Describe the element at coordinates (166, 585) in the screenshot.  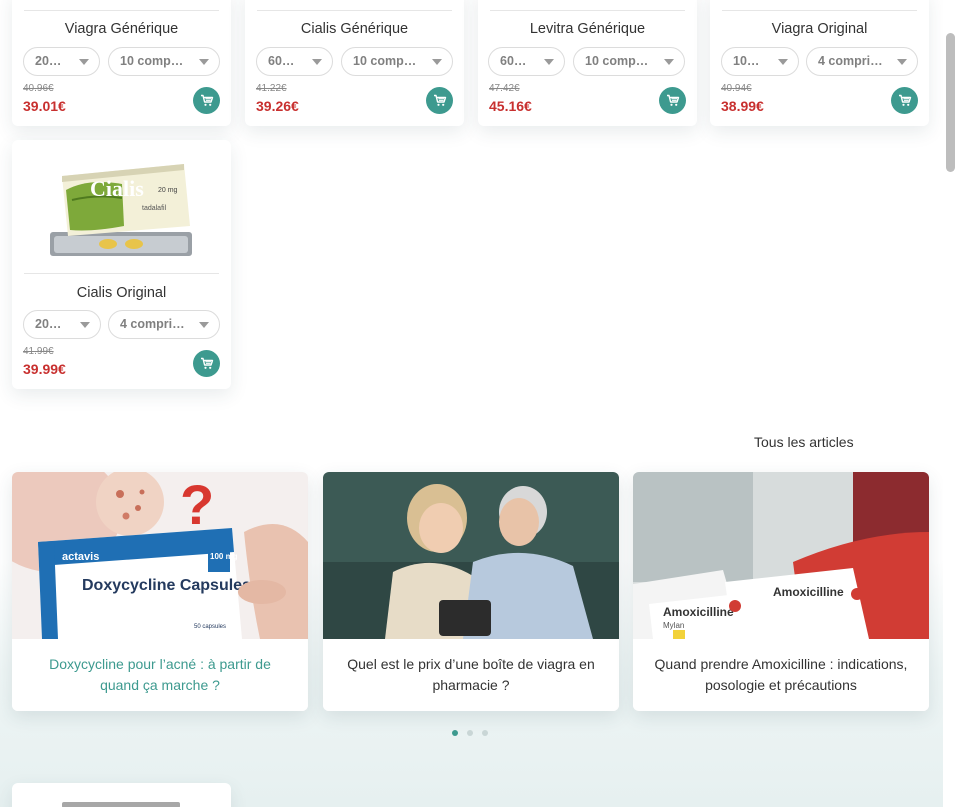
I see `pack-name-text: Doxycycline Capsules` at that location.